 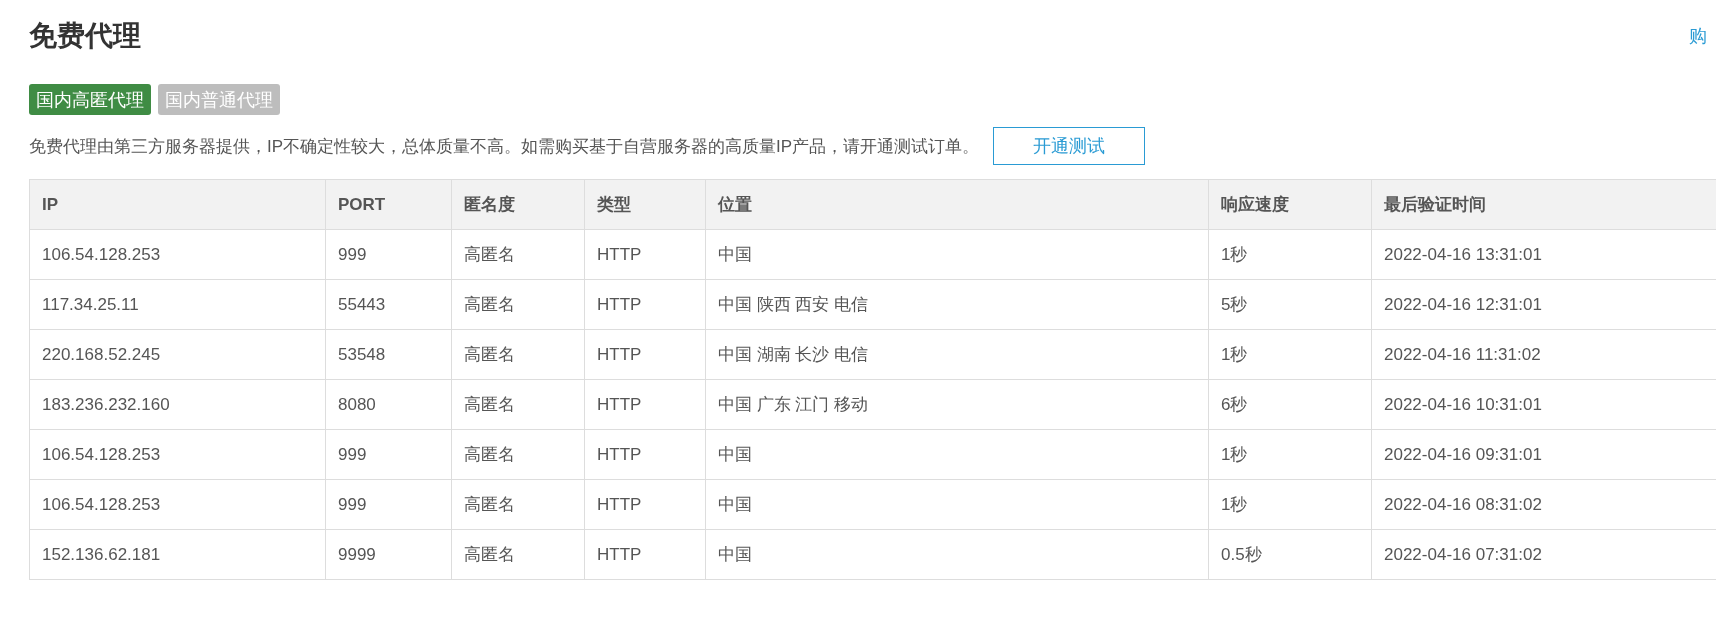 I want to click on open-test-button: 开通测试, so click(x=1069, y=146).